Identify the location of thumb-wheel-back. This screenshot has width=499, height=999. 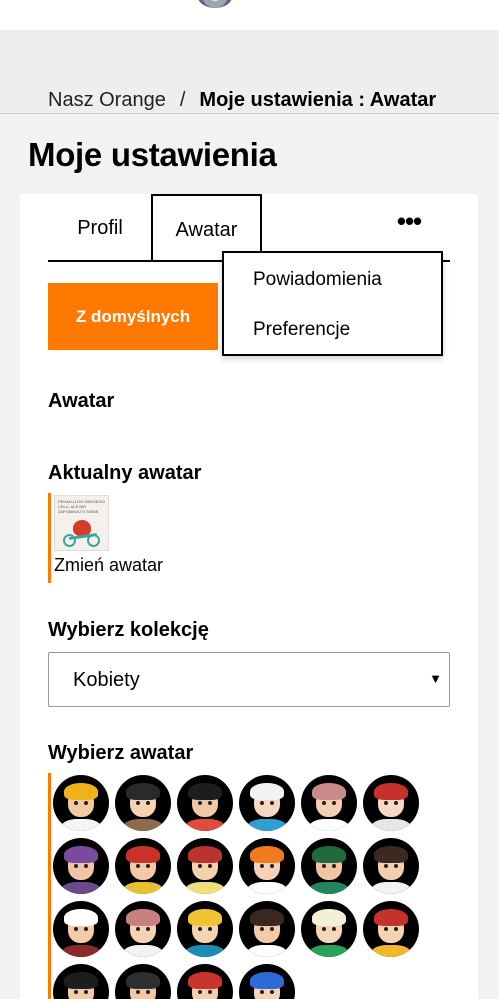
(93, 540).